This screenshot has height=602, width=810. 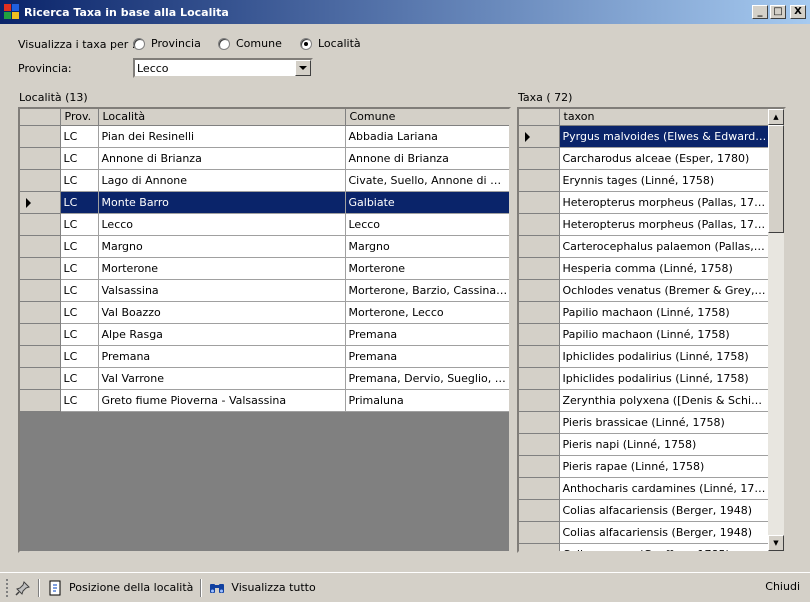 I want to click on posizione-localita-button: Posizione della località, so click(x=120, y=588).